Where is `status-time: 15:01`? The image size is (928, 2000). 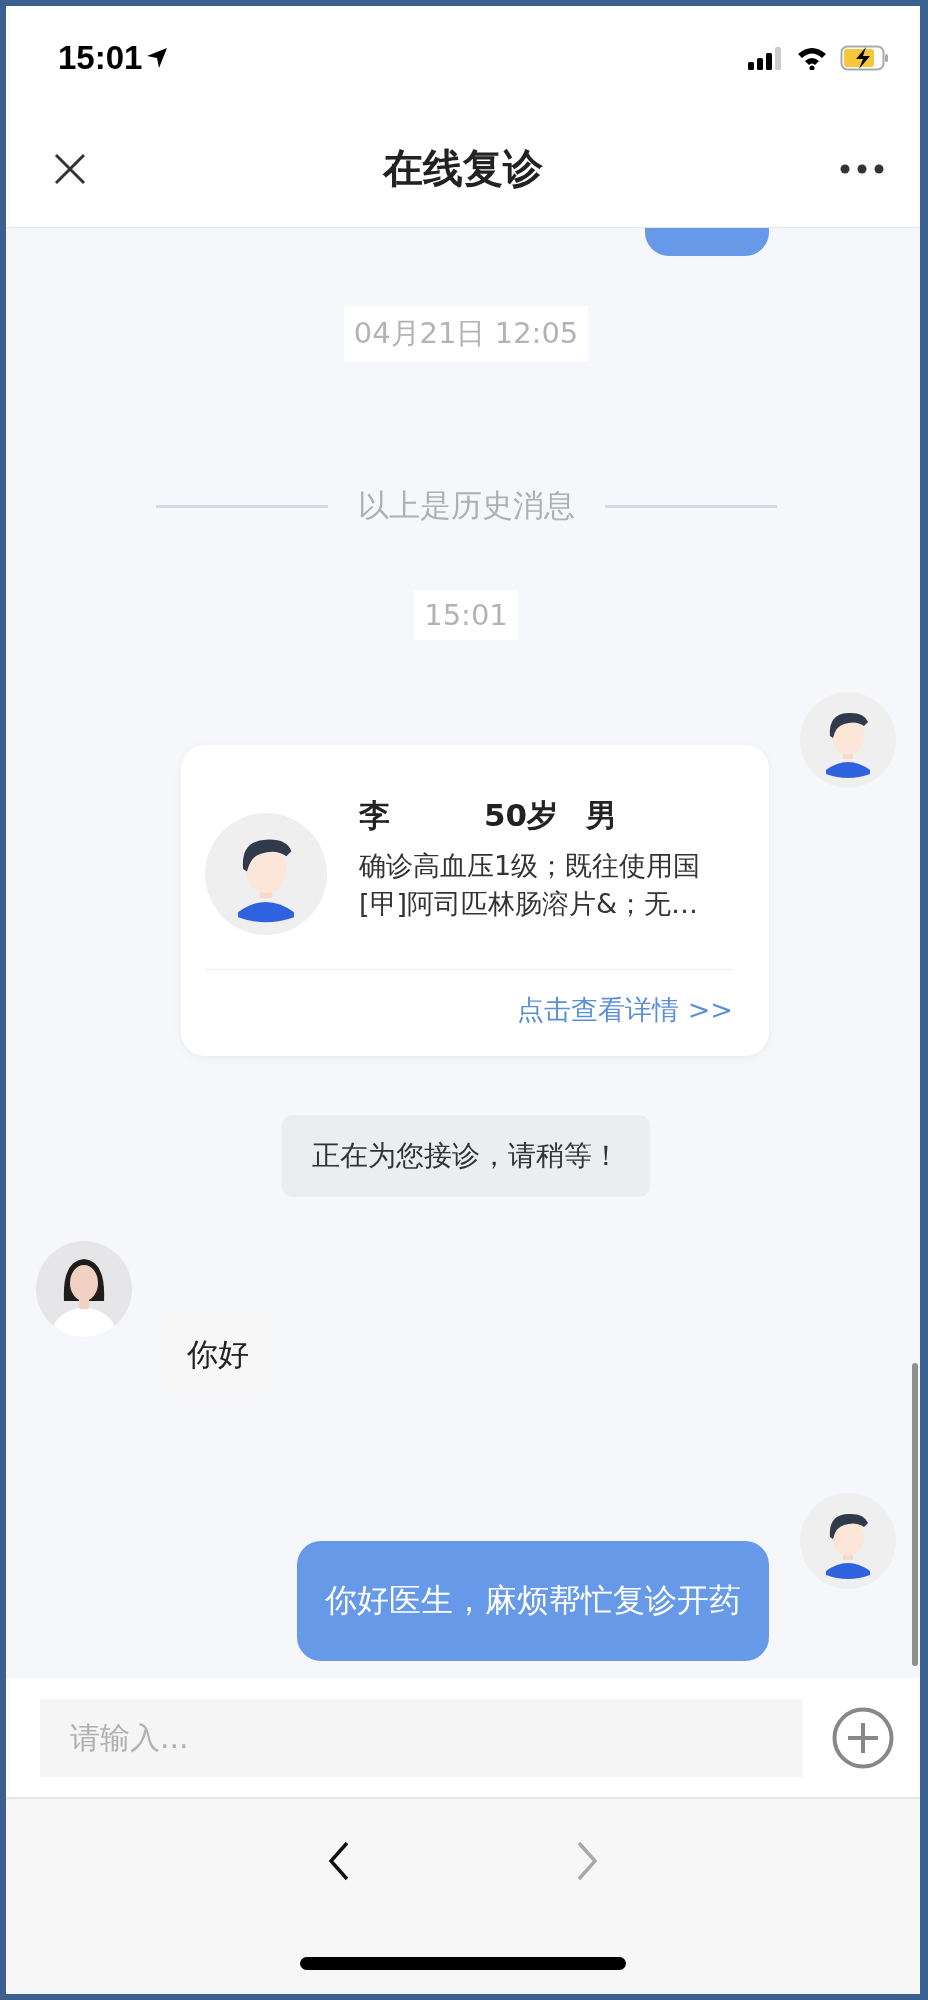
status-time: 15:01 is located at coordinates (100, 58).